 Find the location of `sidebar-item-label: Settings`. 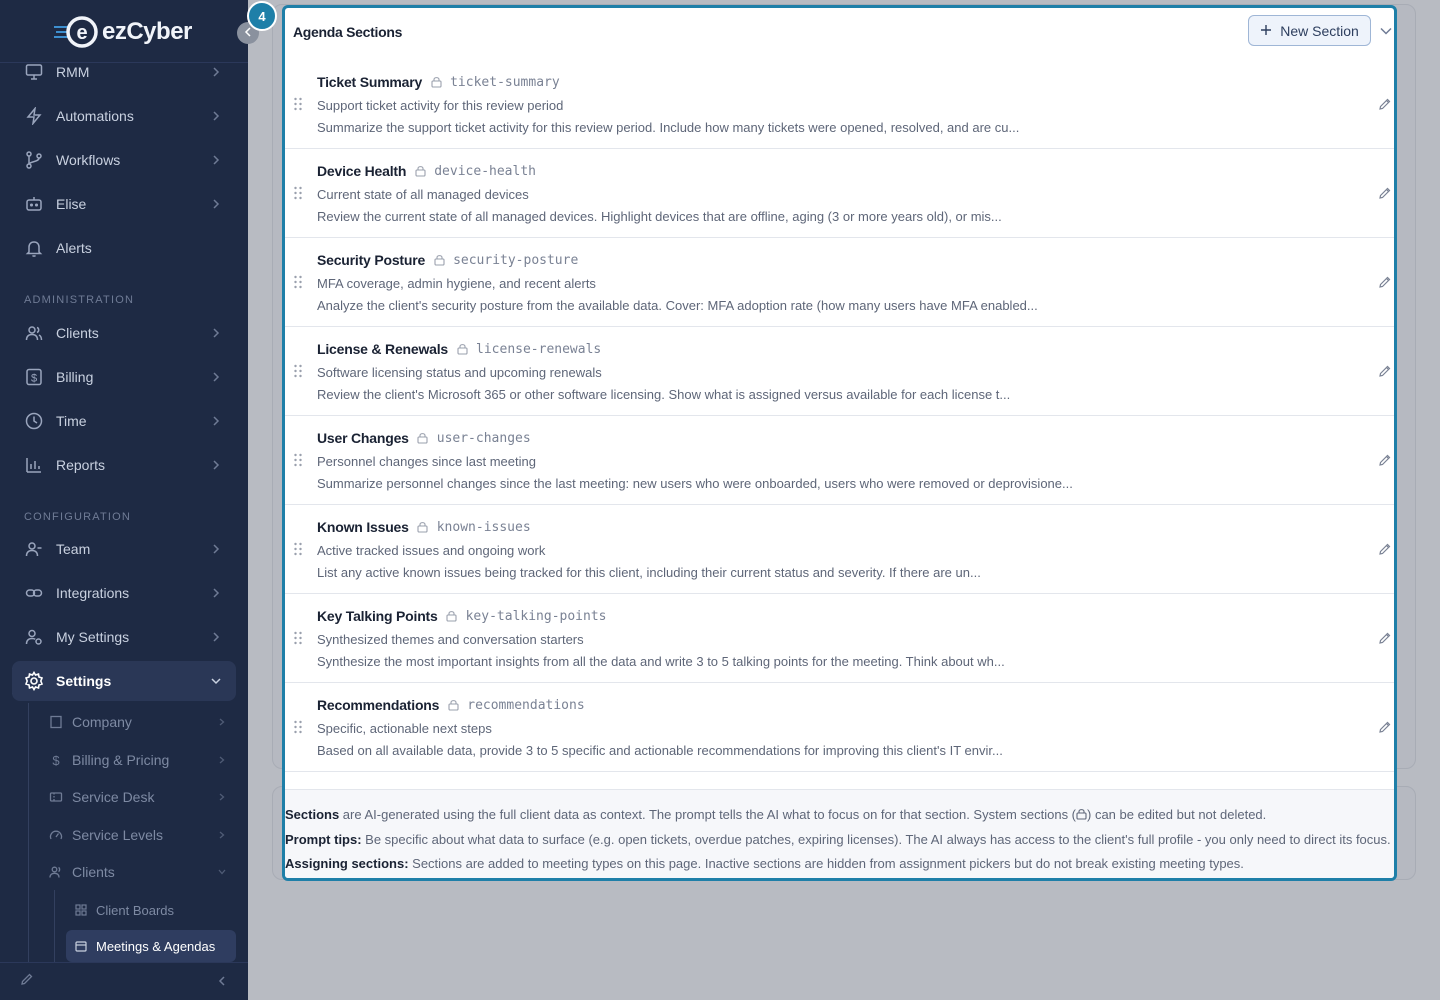

sidebar-item-label: Settings is located at coordinates (84, 681).